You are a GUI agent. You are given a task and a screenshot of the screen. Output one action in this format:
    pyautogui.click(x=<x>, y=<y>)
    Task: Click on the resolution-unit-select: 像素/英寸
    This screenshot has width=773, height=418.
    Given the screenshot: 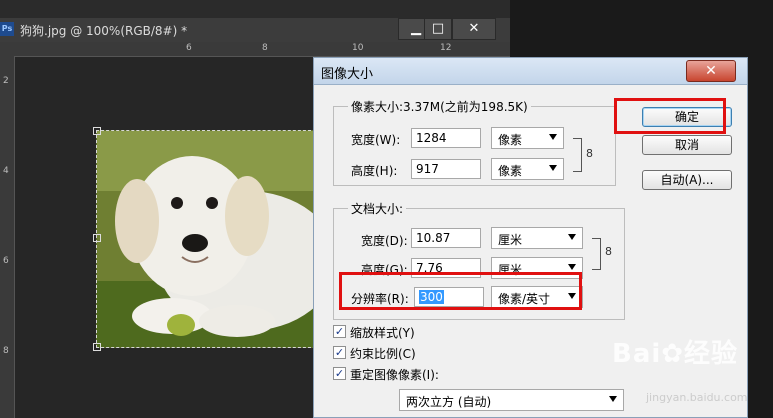 What is the action you would take?
    pyautogui.click(x=537, y=297)
    